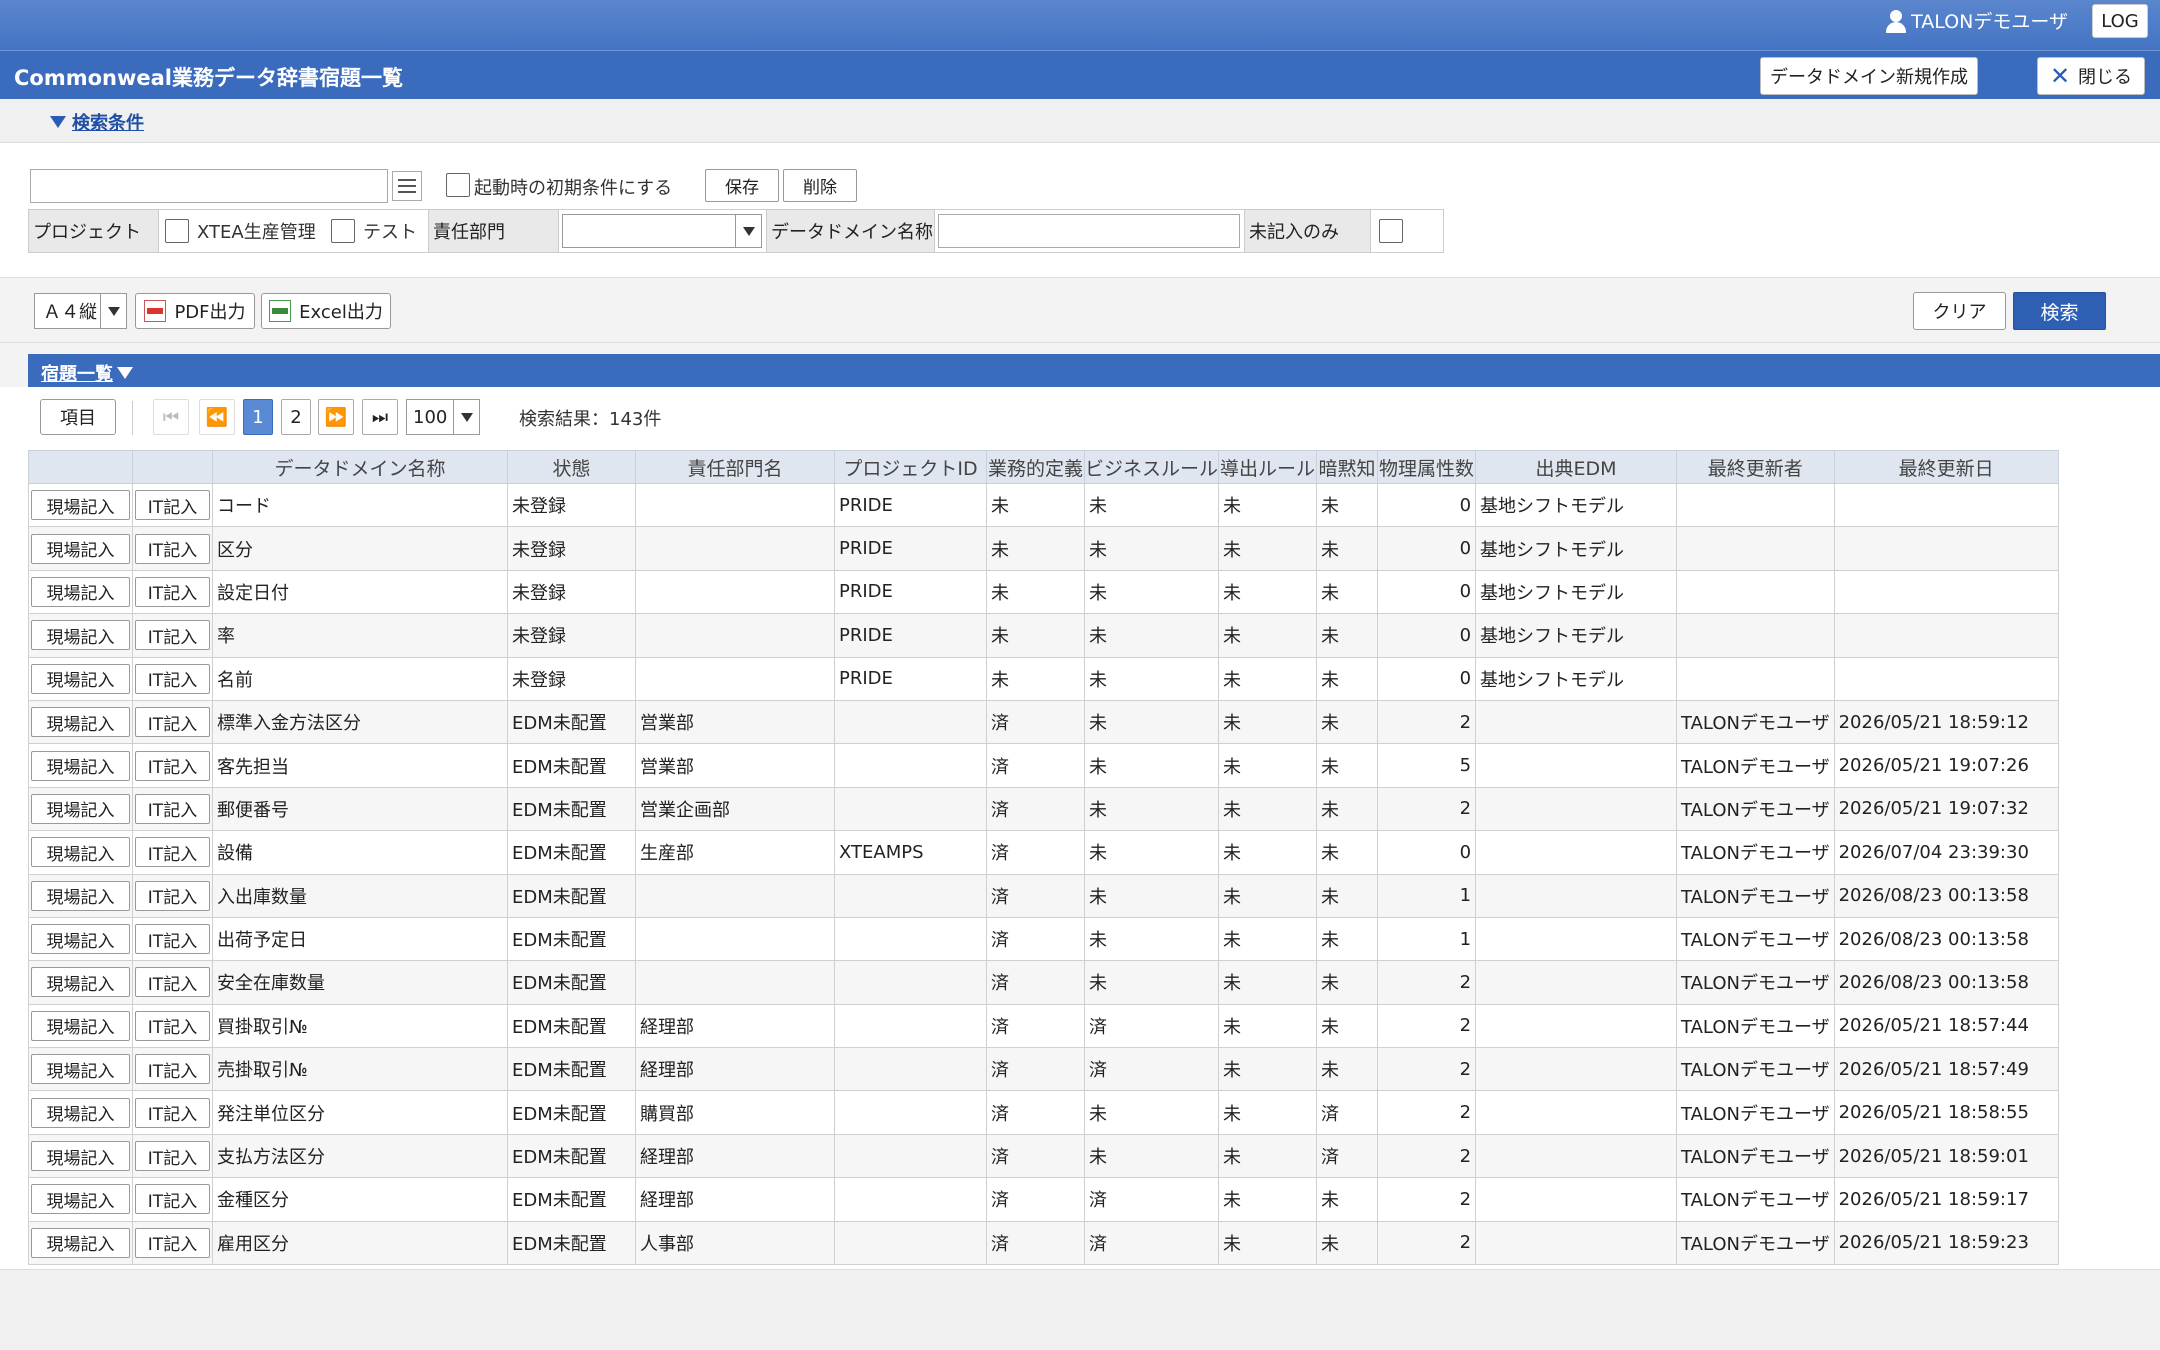  I want to click on condition-list-button, so click(407, 186).